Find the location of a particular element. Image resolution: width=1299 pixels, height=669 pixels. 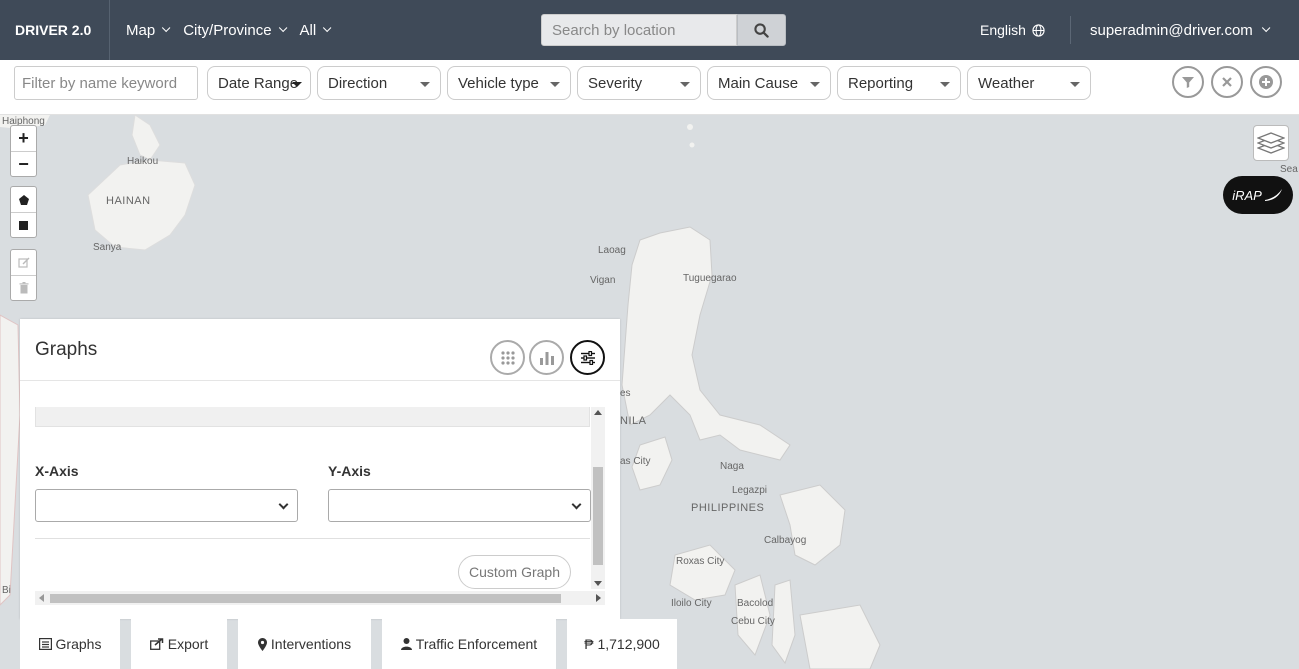

bar-chart-icon is located at coordinates (546, 358).